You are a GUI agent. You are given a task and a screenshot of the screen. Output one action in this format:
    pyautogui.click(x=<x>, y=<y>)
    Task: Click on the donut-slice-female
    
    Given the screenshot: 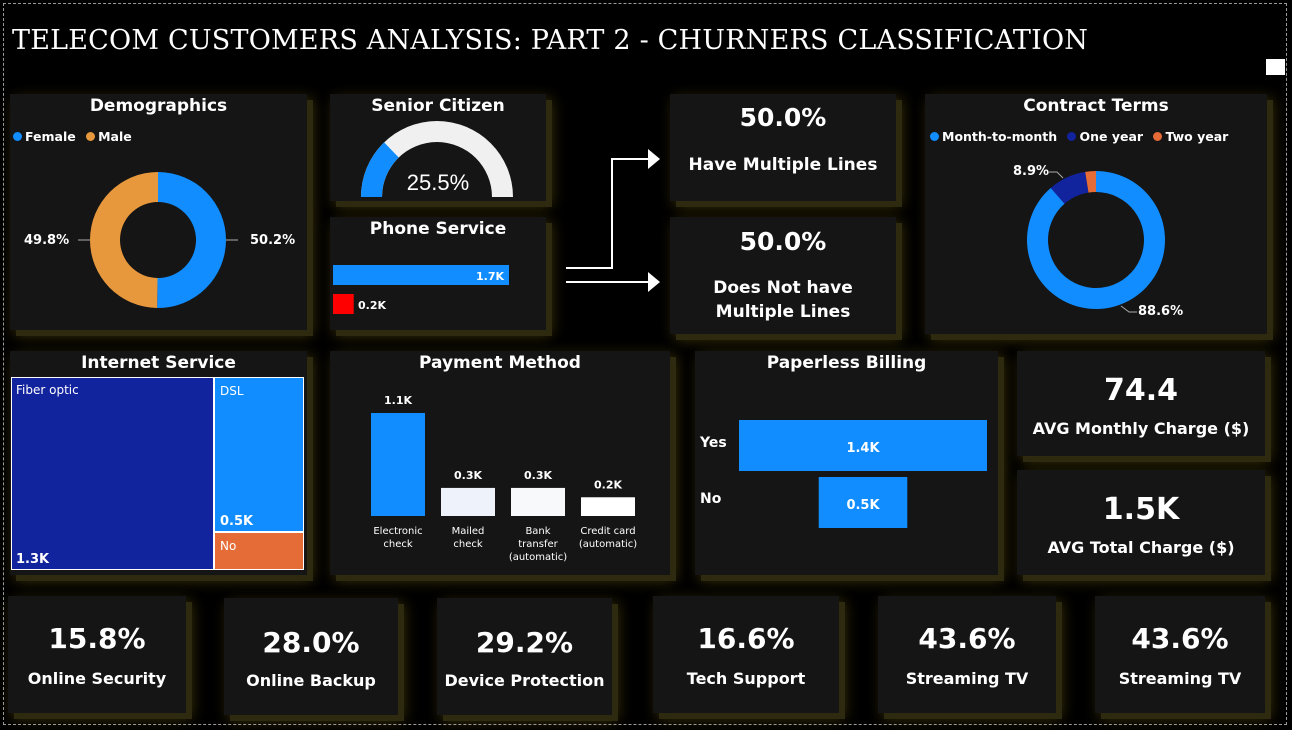 What is the action you would take?
    pyautogui.click(x=192, y=240)
    